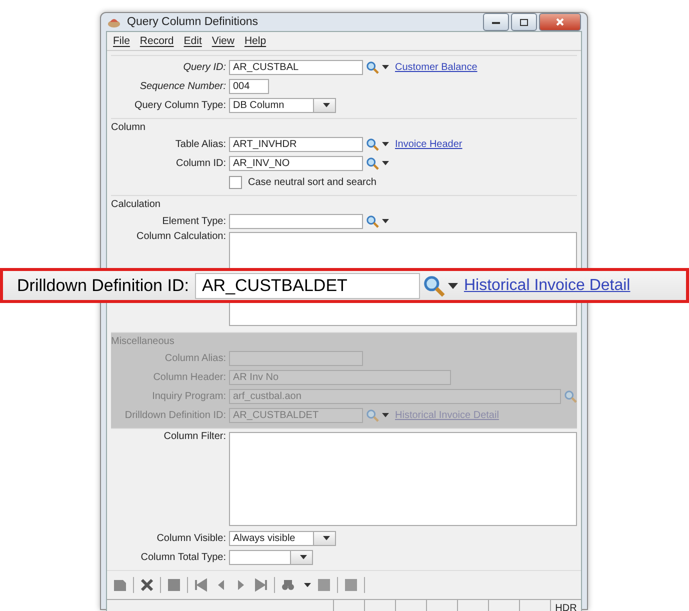 Image resolution: width=689 pixels, height=611 pixels. What do you see at coordinates (136, 205) in the screenshot?
I see `section-title: Calculation` at bounding box center [136, 205].